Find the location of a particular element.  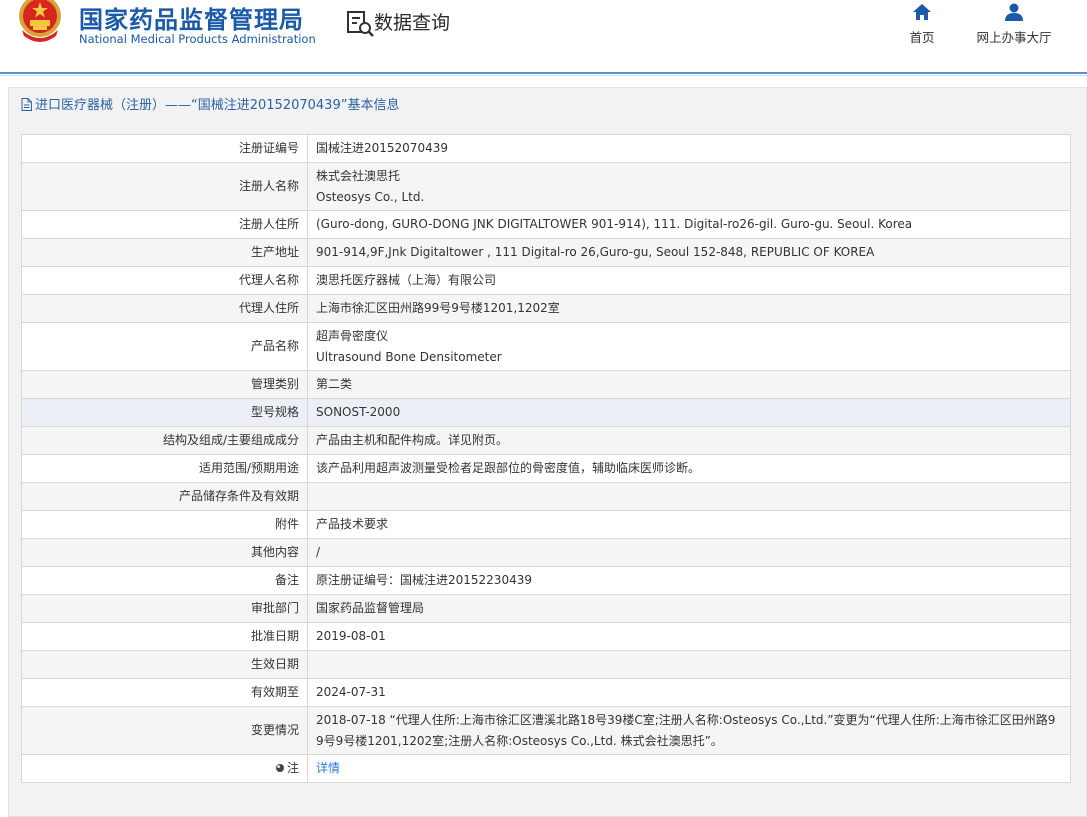

table-row: 其他内容 / is located at coordinates (546, 552).